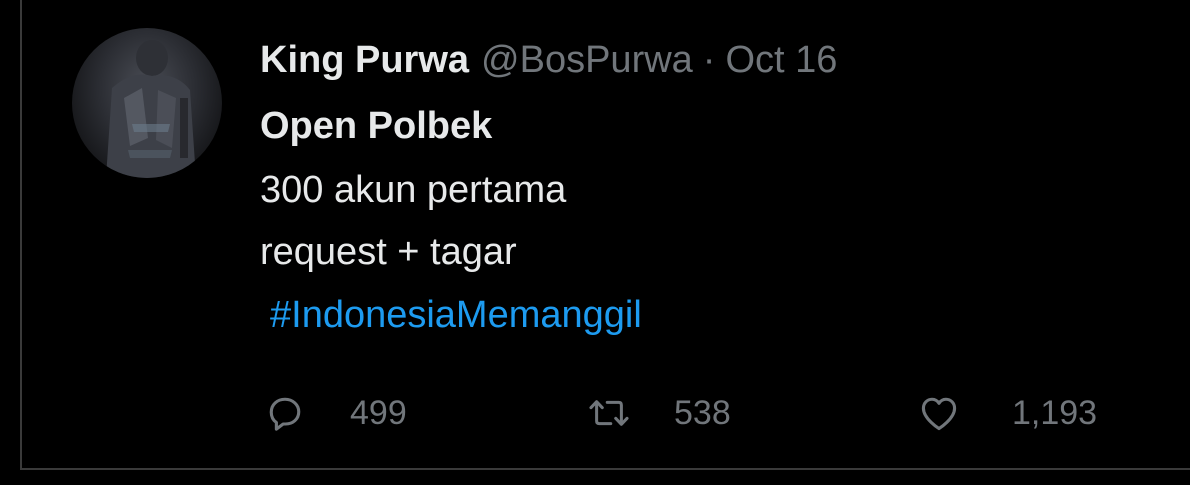 This screenshot has width=1190, height=485. I want to click on tweet-date: Oct 16, so click(781, 60).